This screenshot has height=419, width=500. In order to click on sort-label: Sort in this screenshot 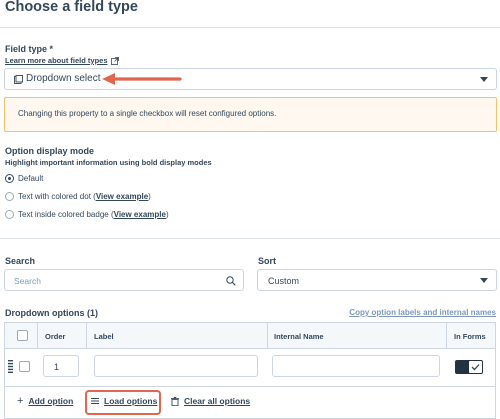, I will do `click(267, 261)`.